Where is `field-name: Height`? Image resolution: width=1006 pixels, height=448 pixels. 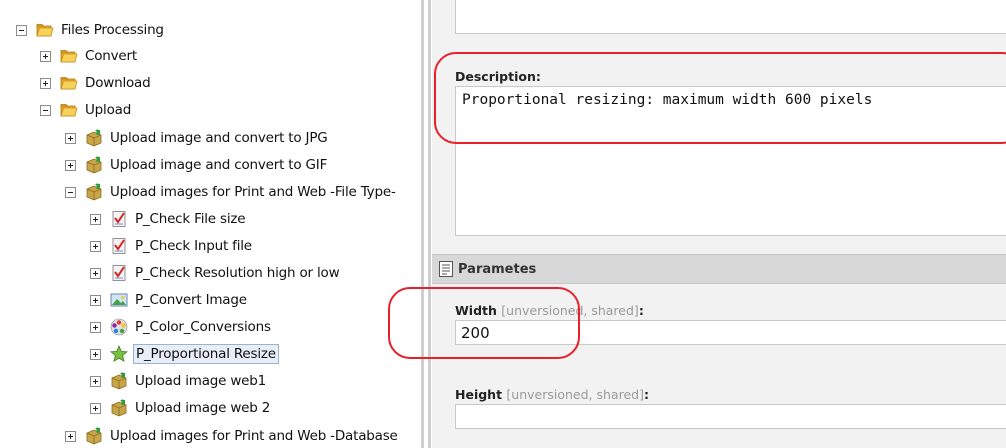
field-name: Height is located at coordinates (479, 394).